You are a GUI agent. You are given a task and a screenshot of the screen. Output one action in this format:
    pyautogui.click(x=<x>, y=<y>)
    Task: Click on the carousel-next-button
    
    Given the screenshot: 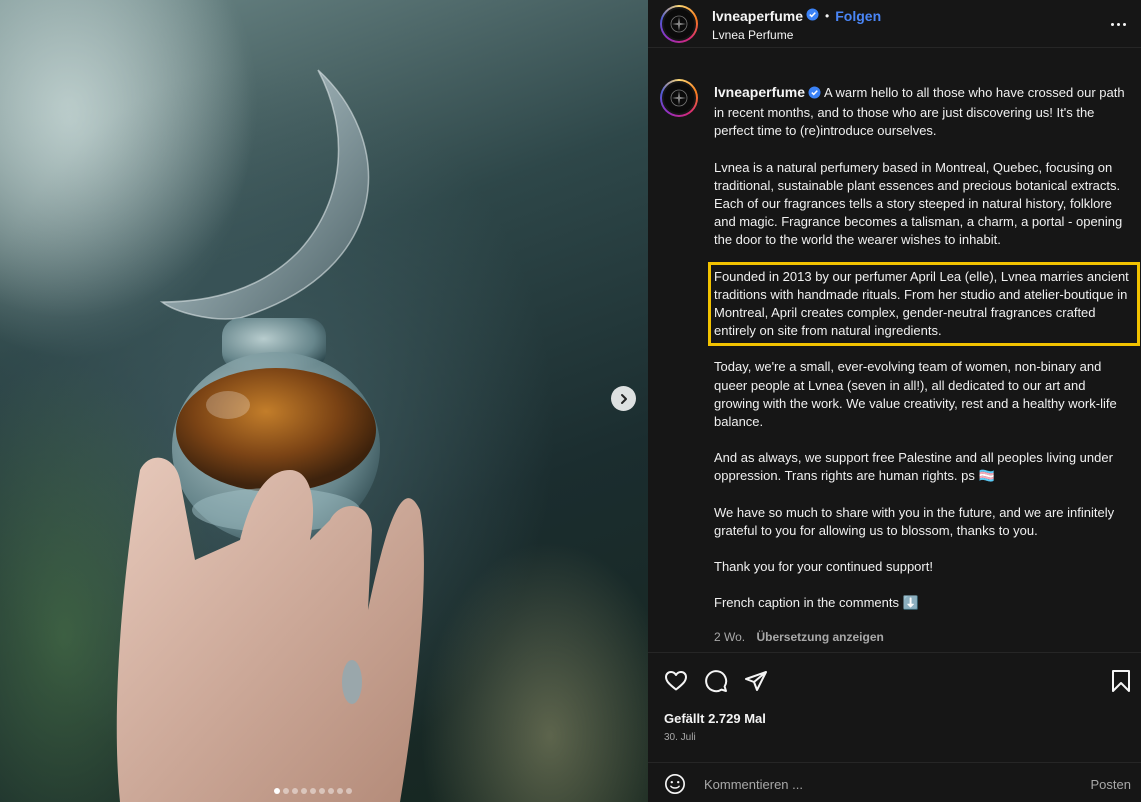 What is the action you would take?
    pyautogui.click(x=623, y=398)
    